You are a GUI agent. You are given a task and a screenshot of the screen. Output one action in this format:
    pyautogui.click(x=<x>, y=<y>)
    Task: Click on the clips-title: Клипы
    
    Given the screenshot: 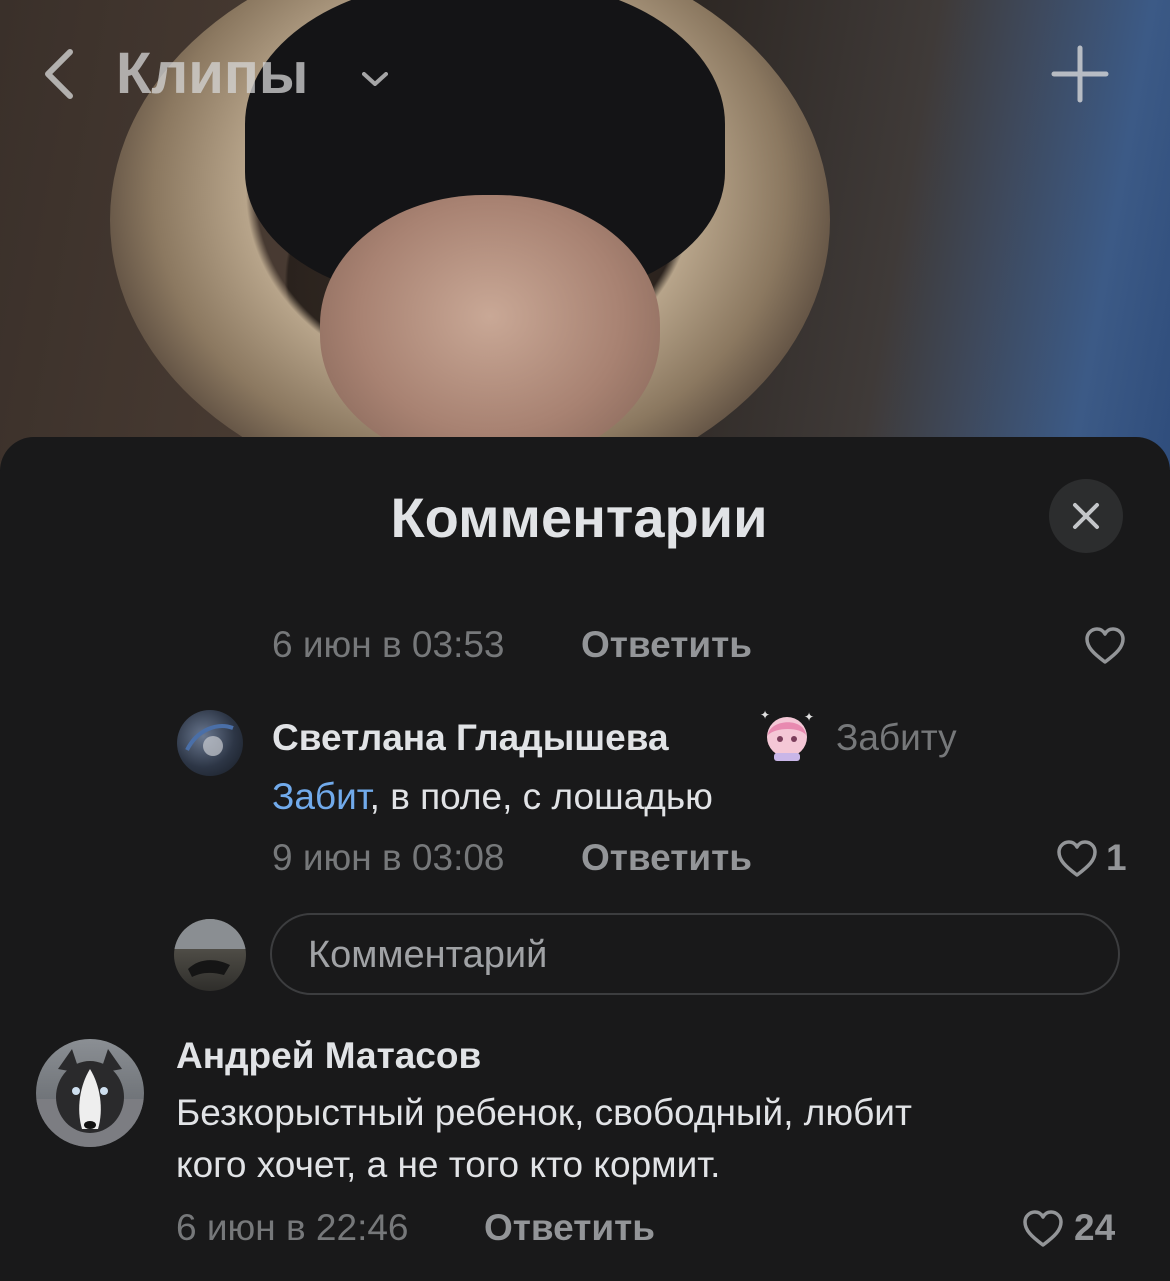 What is the action you would take?
    pyautogui.click(x=212, y=73)
    